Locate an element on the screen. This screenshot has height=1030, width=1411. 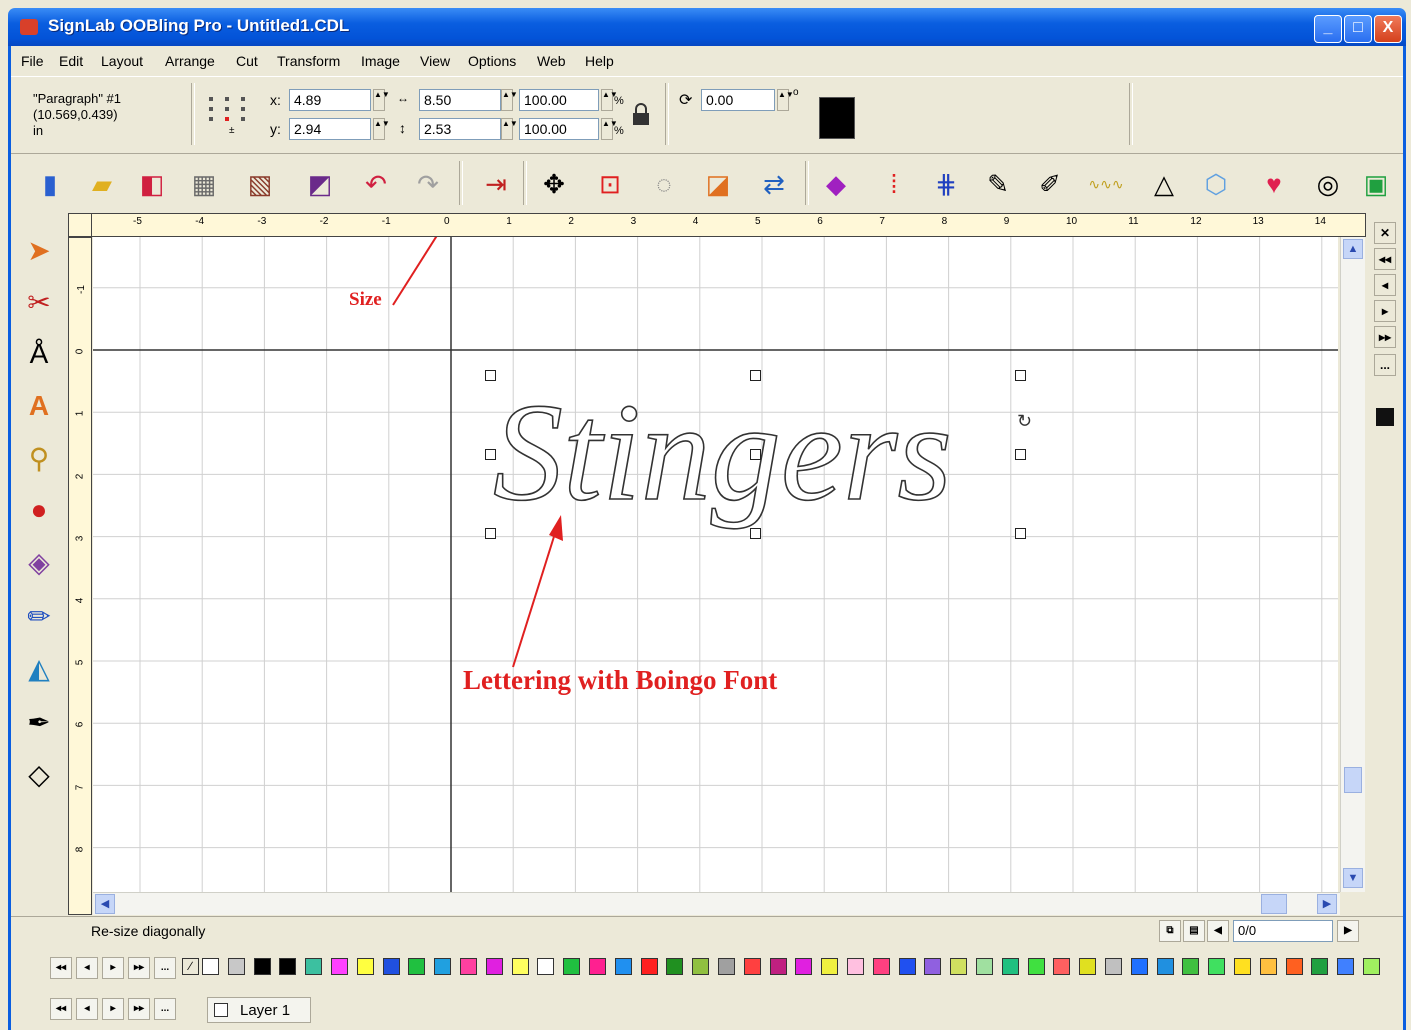
stone-select-icon: ✎ is located at coordinates (998, 184).